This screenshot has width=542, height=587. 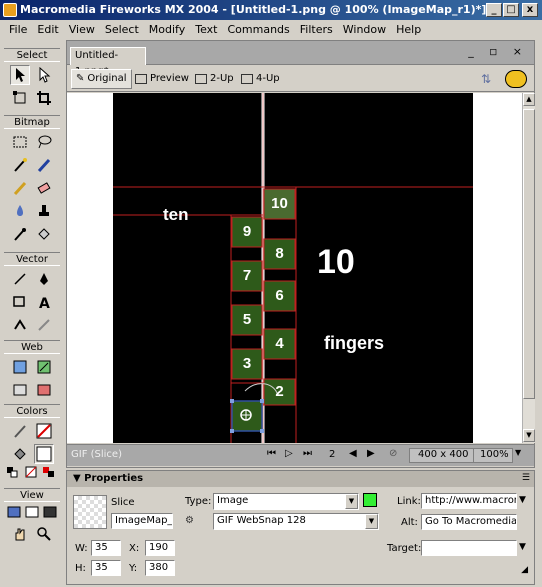 I want to click on menu-commands: Commands, so click(x=258, y=29).